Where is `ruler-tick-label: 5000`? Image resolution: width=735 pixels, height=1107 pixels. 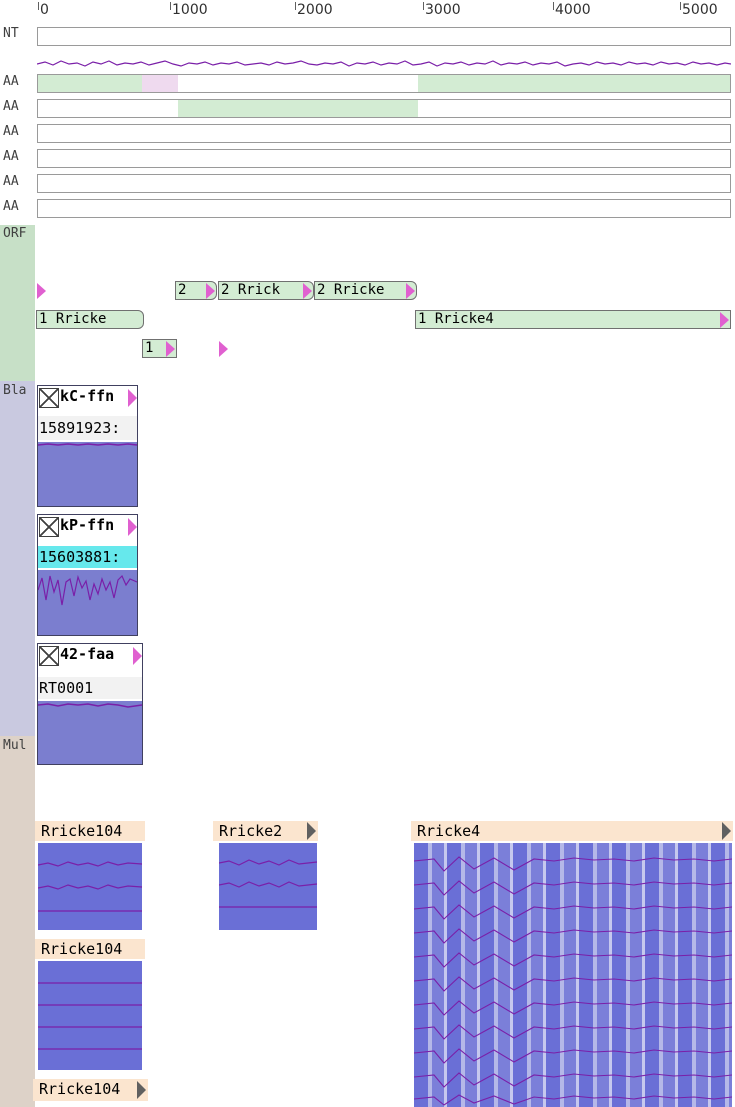
ruler-tick-label: 5000 is located at coordinates (700, 10).